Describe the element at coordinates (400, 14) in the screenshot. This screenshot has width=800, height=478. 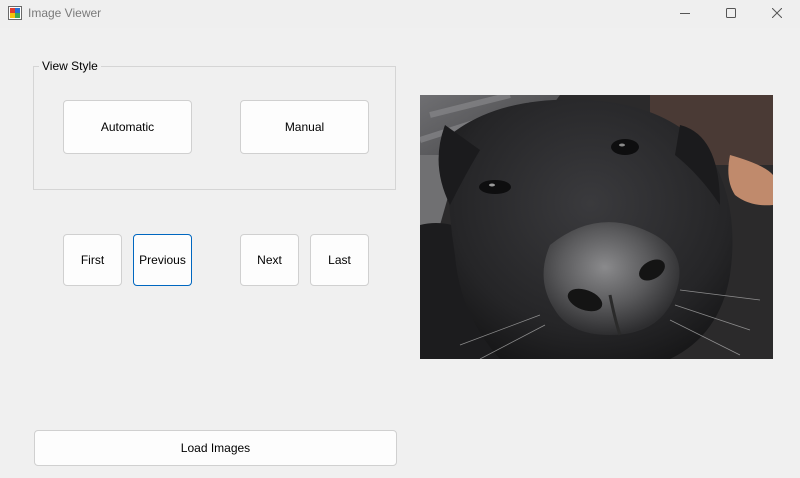
I see `title-bar: Image Viewer` at that location.